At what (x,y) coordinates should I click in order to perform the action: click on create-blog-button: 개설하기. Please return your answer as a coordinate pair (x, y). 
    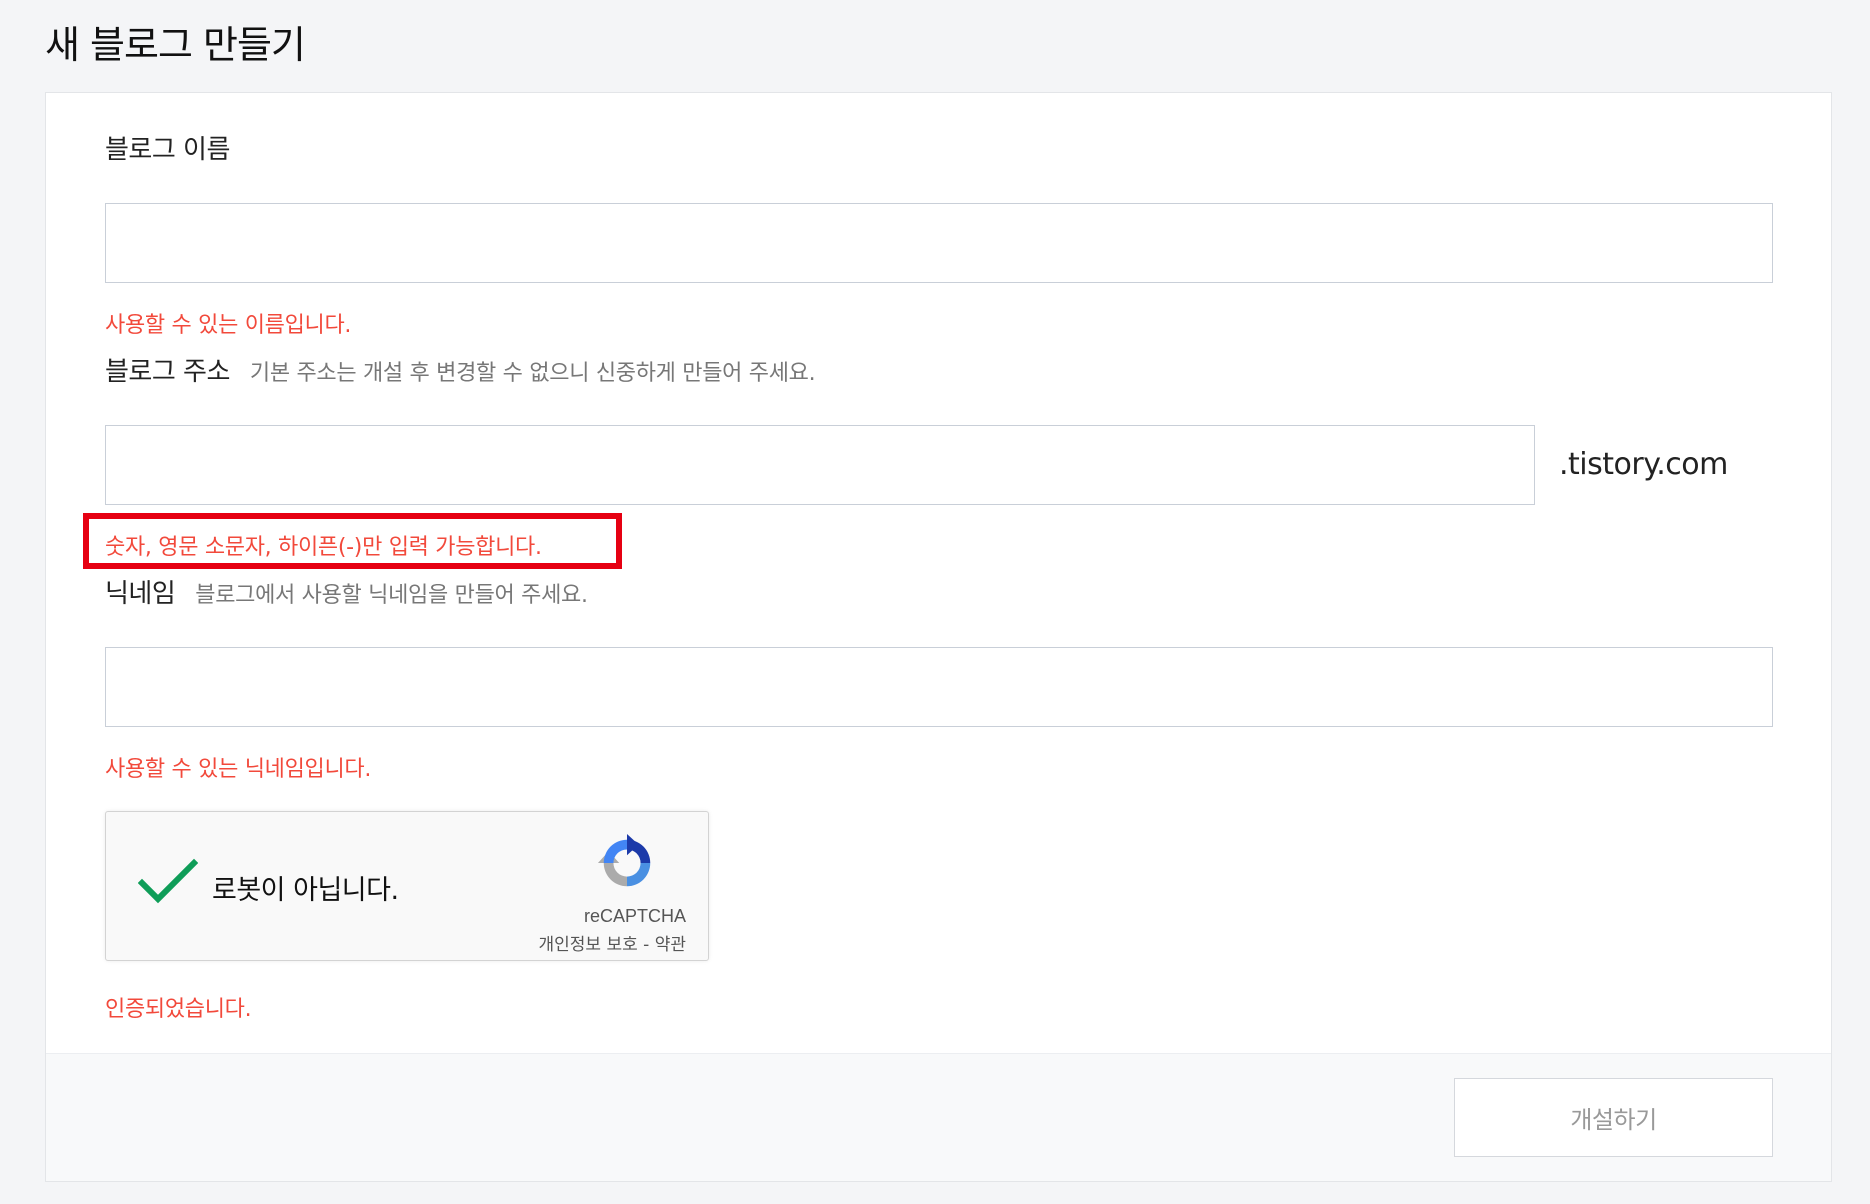
    Looking at the image, I should click on (1613, 1117).